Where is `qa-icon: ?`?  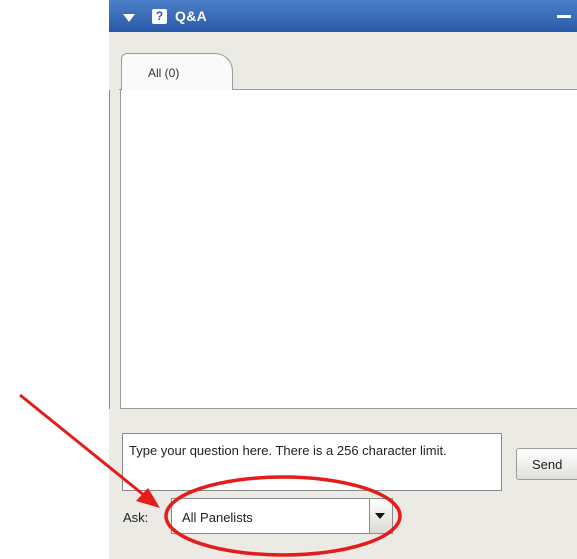
qa-icon: ? is located at coordinates (159, 16).